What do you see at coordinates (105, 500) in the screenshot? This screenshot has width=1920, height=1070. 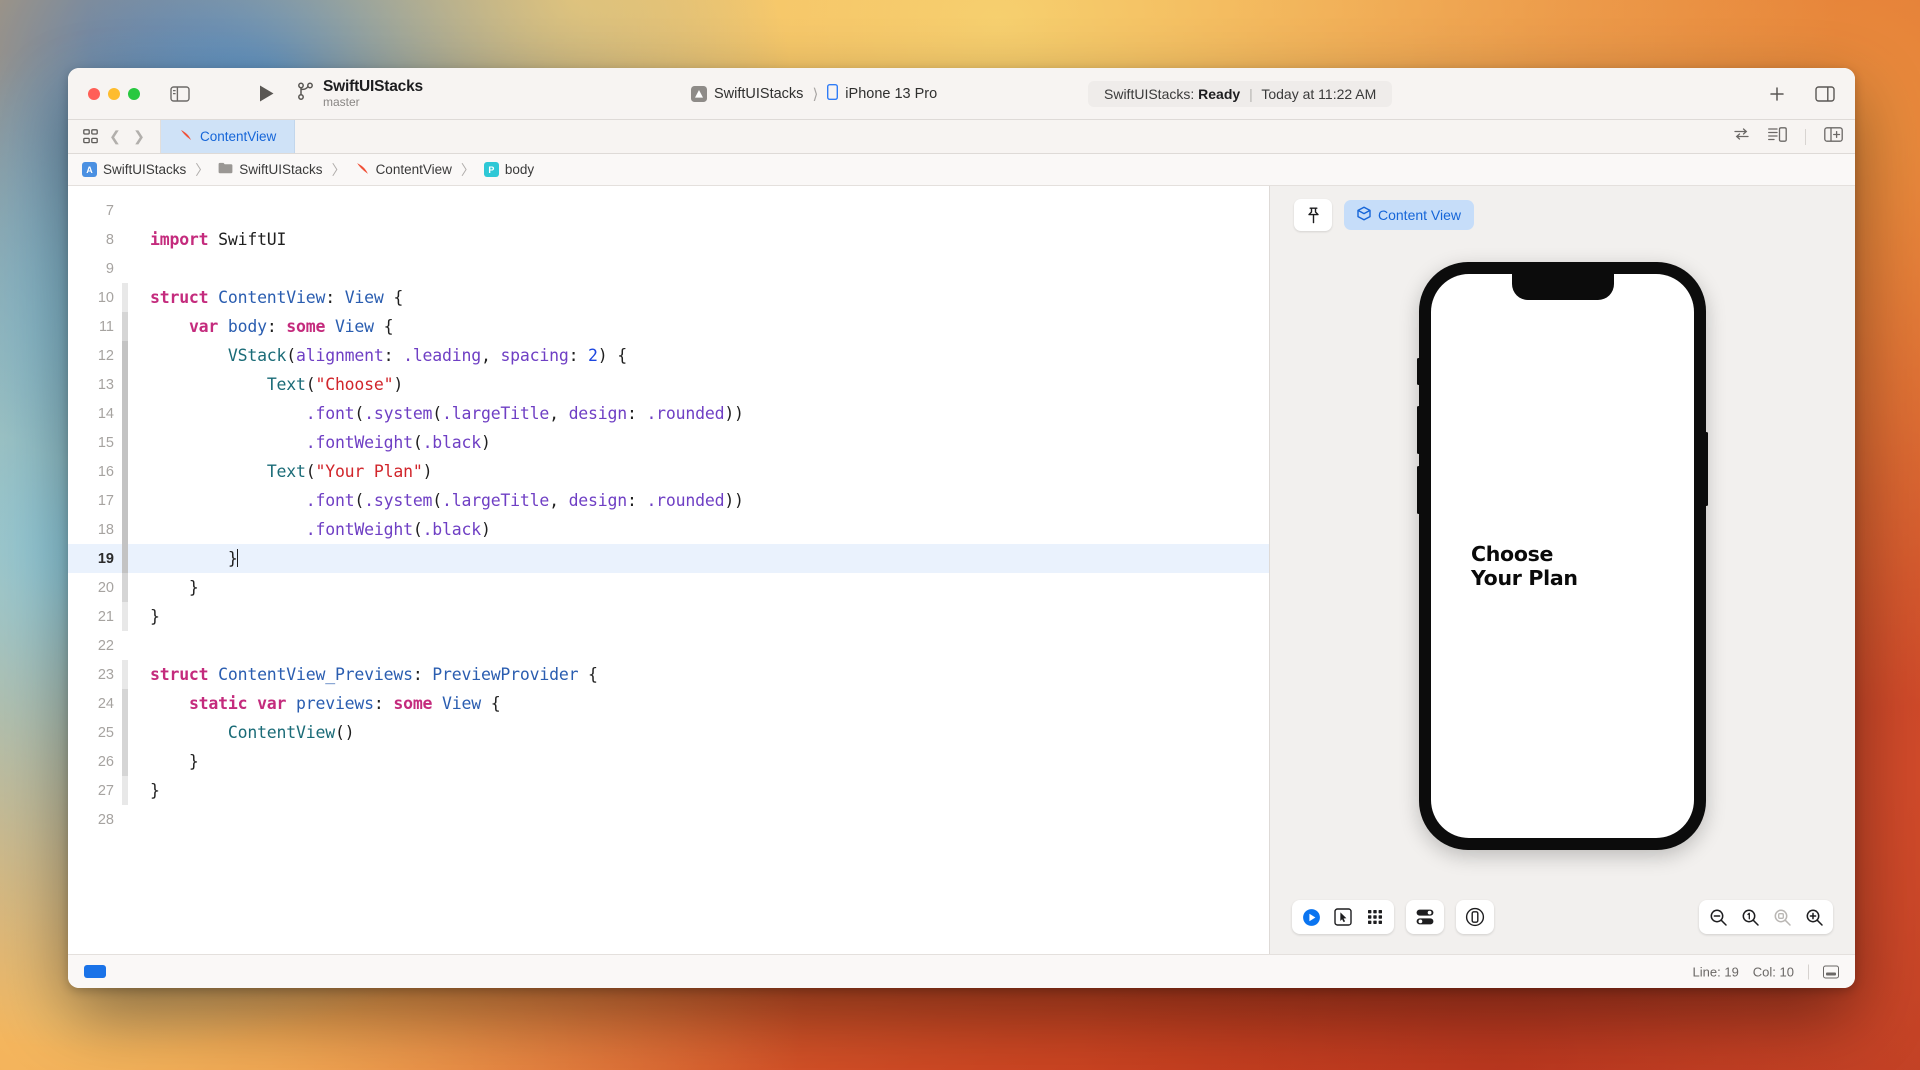 I see `line-number: 17` at bounding box center [105, 500].